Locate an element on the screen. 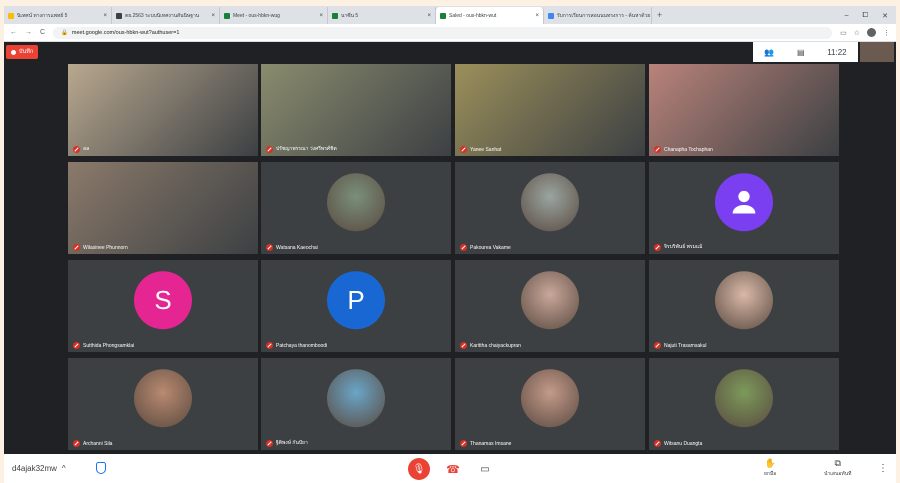  tab-label: รับการเรียนการสอนนนทรงการ - ค้นหาด้วย is located at coordinates (604, 15).